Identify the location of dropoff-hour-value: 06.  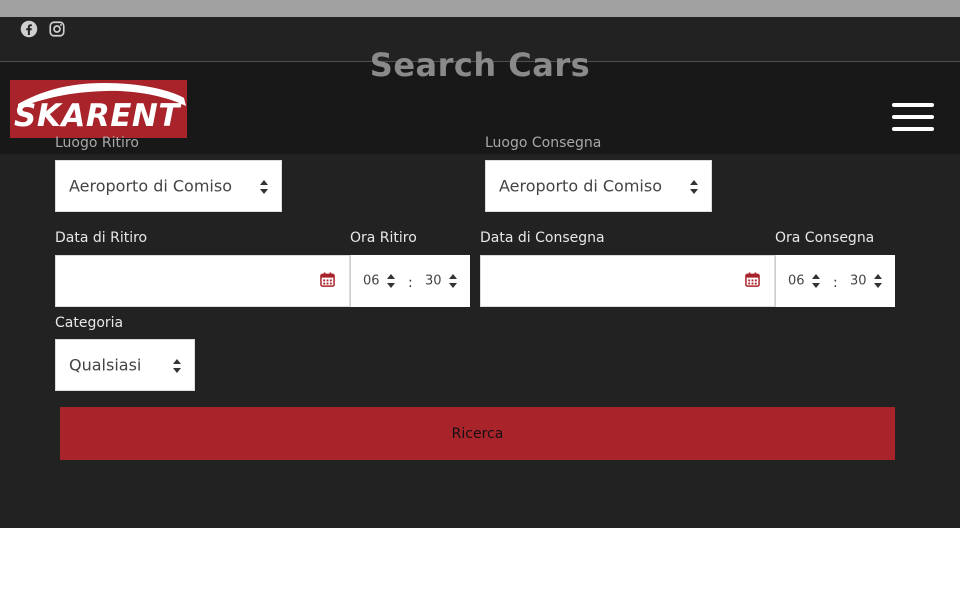
(796, 281).